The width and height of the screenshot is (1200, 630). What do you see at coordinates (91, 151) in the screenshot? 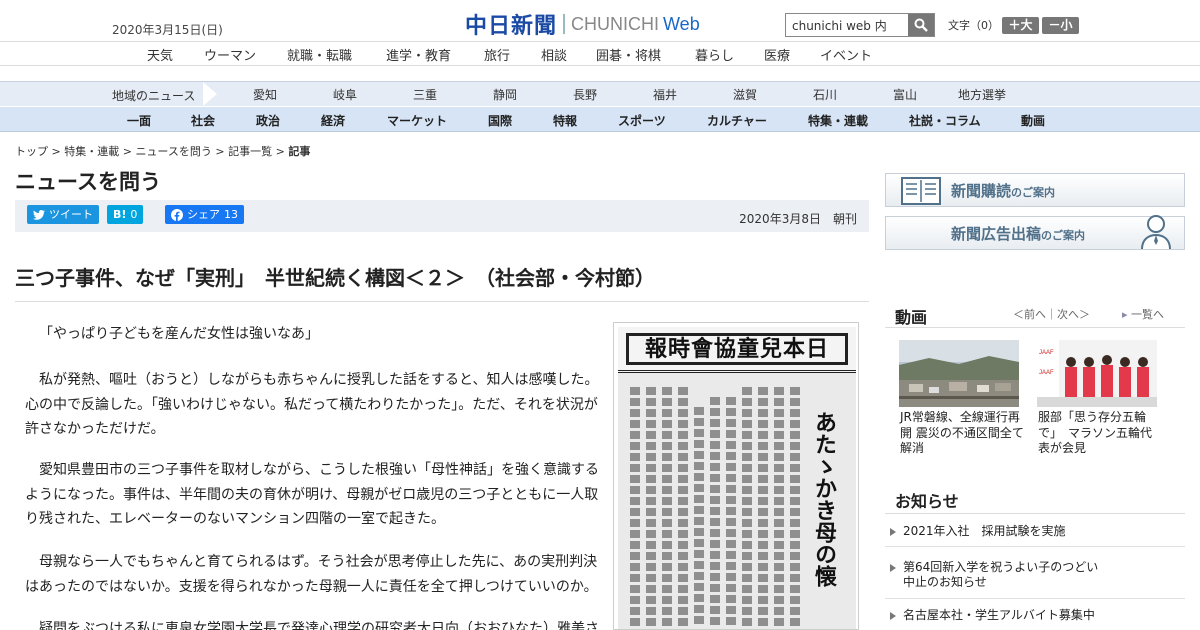
I see `breadcrumb-features: 特集・連載` at bounding box center [91, 151].